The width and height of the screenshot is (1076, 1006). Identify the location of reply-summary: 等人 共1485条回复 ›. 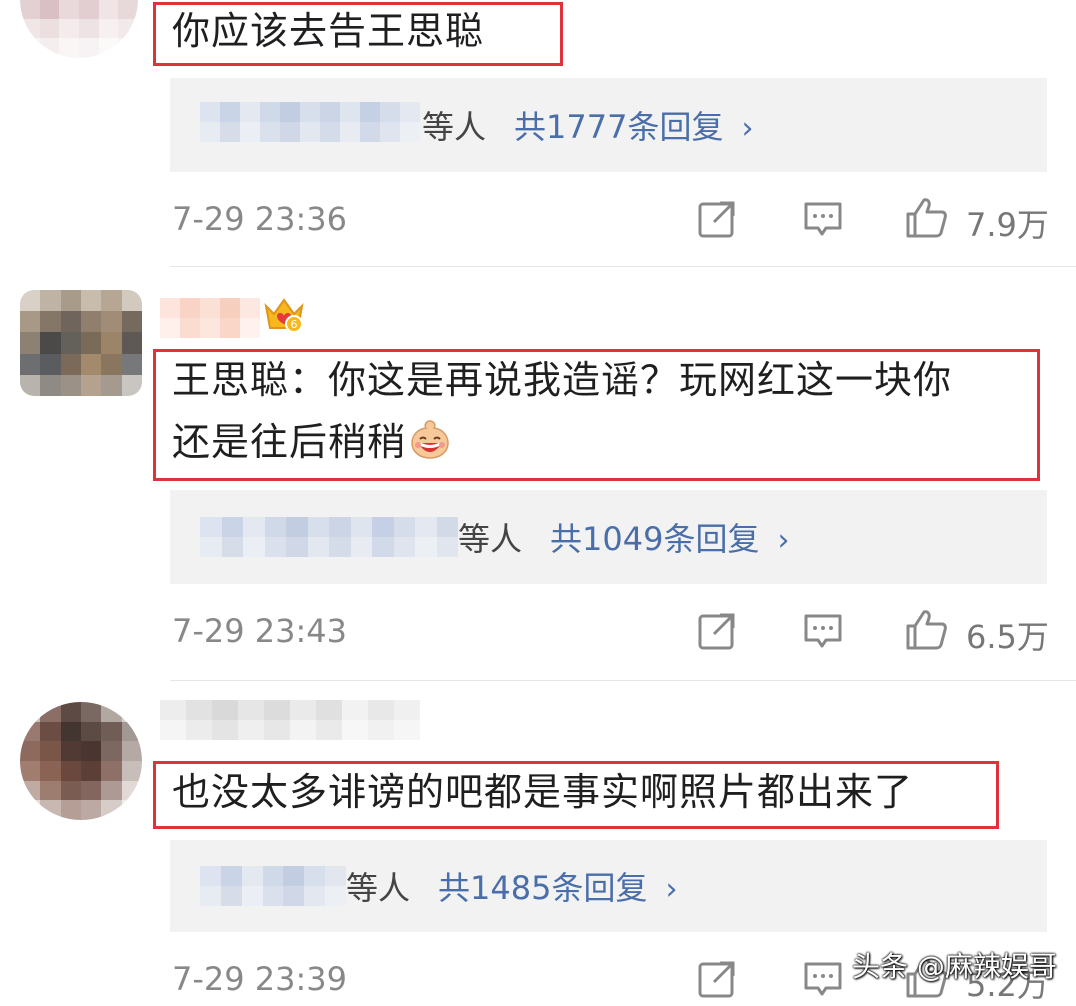
(608, 886).